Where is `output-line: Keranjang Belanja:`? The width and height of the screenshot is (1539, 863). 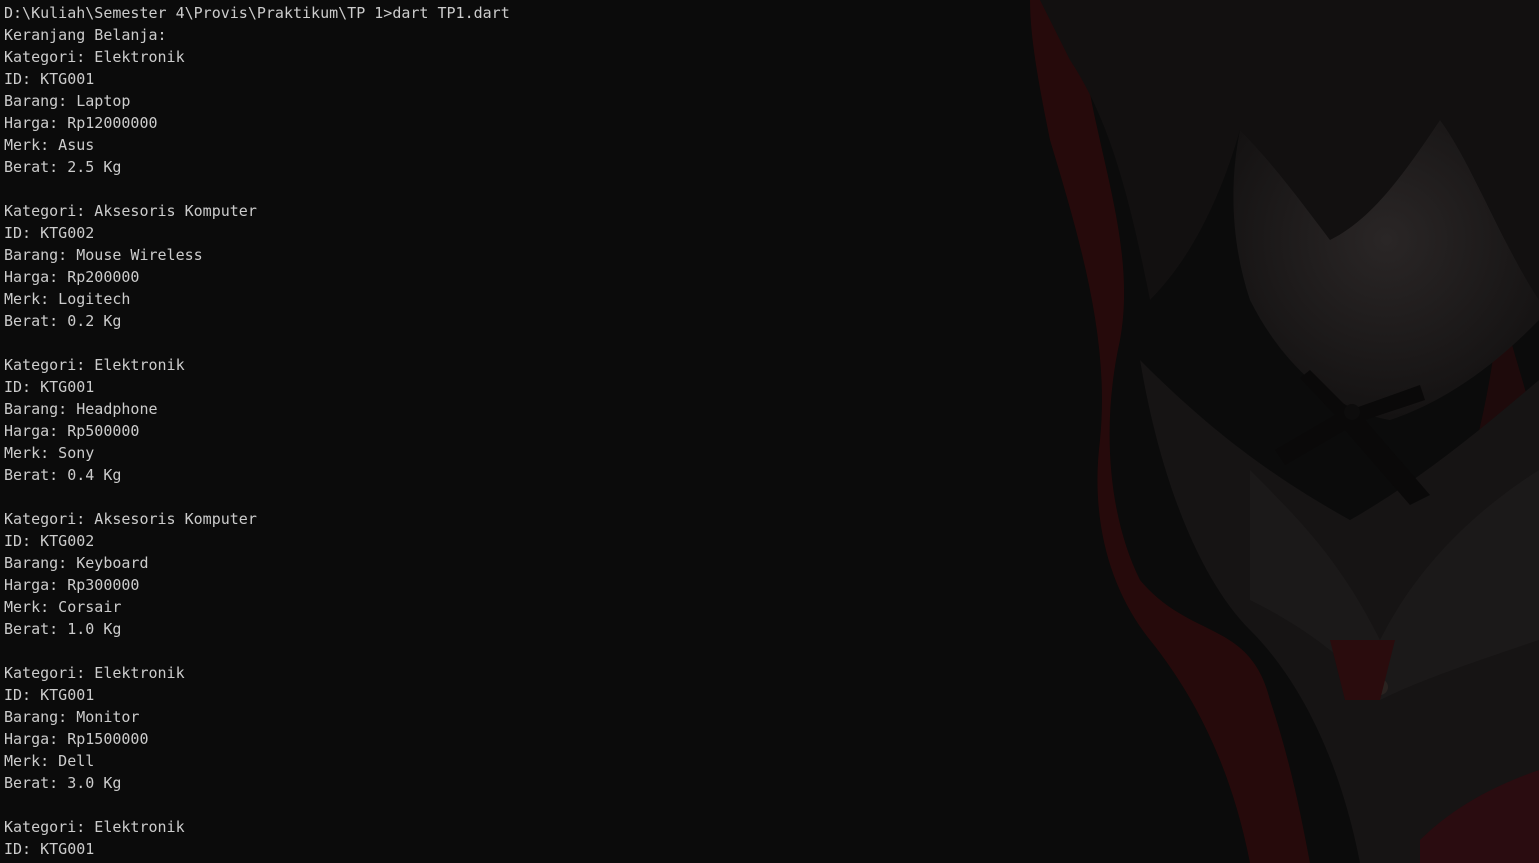 output-line: Keranjang Belanja: is located at coordinates (85, 35).